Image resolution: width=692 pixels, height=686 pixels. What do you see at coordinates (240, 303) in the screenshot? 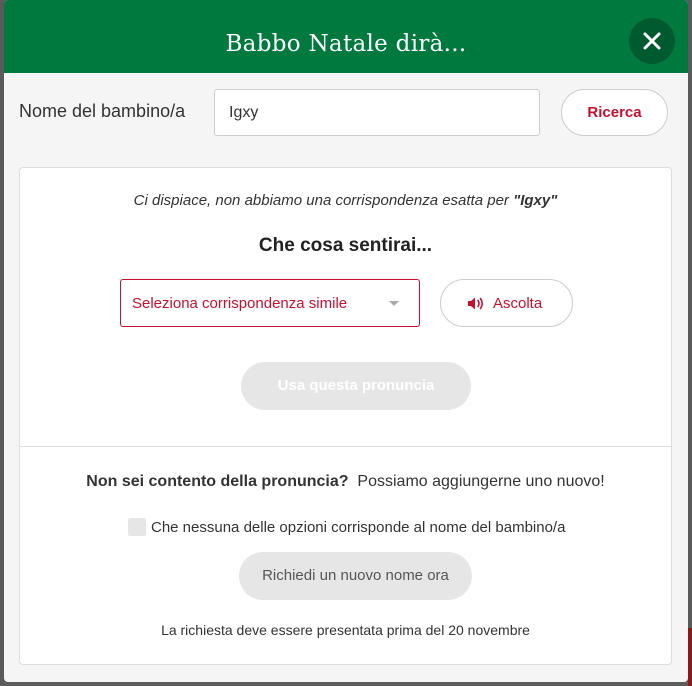
I see `similar-match-placeholder: Seleziona corrispondenza simile` at bounding box center [240, 303].